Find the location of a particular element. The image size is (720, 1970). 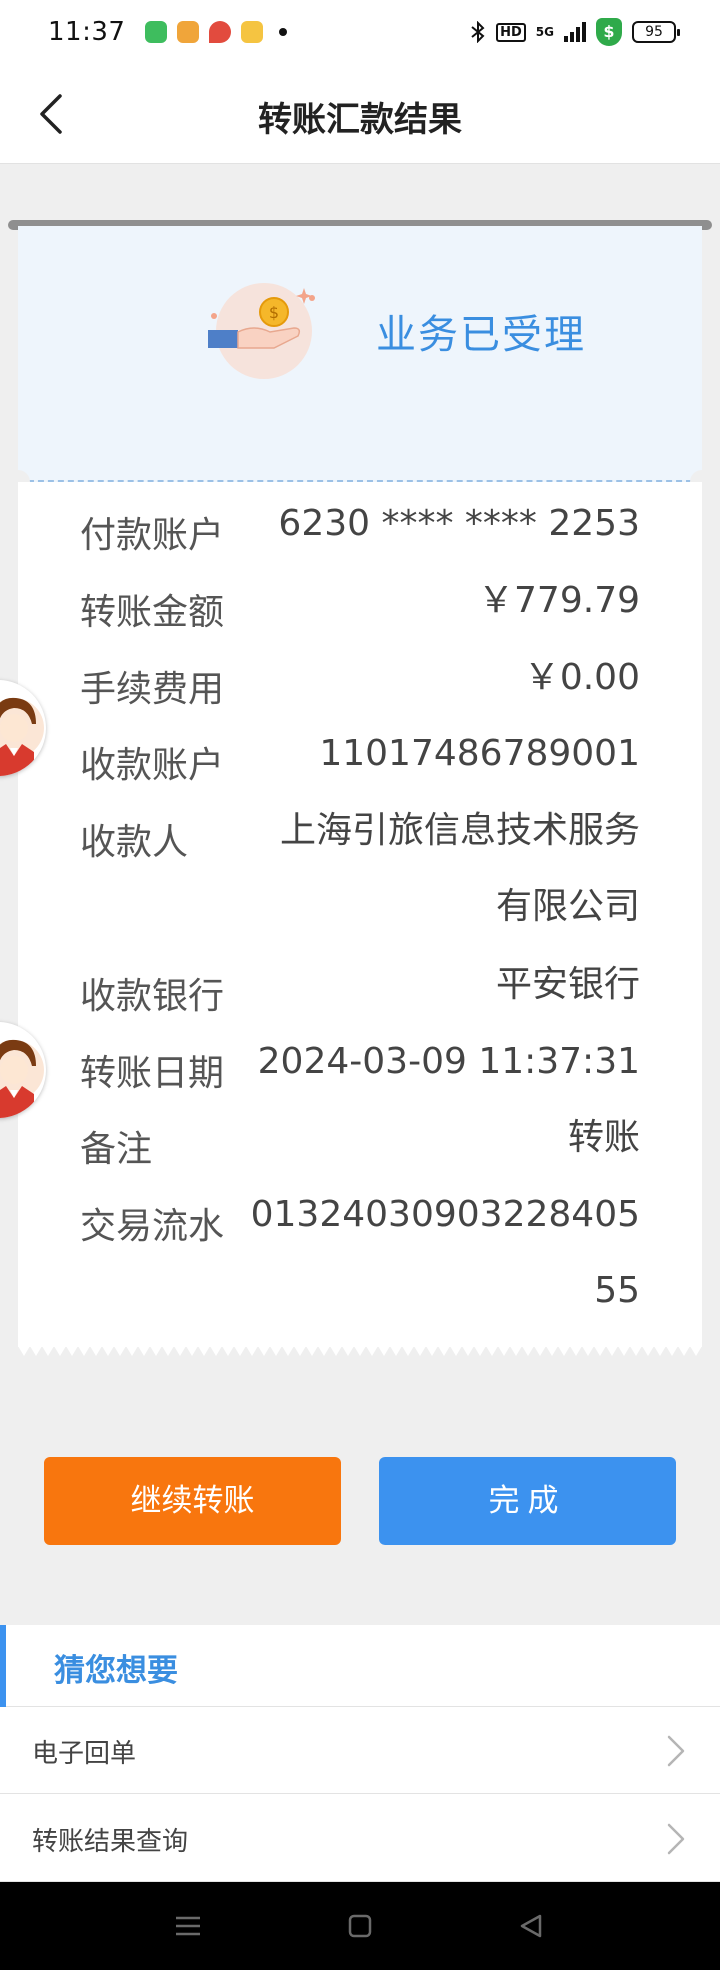

detail-row-payee-name: 收款人 上海引旅信息技术服务有限公司 is located at coordinates (360, 875).